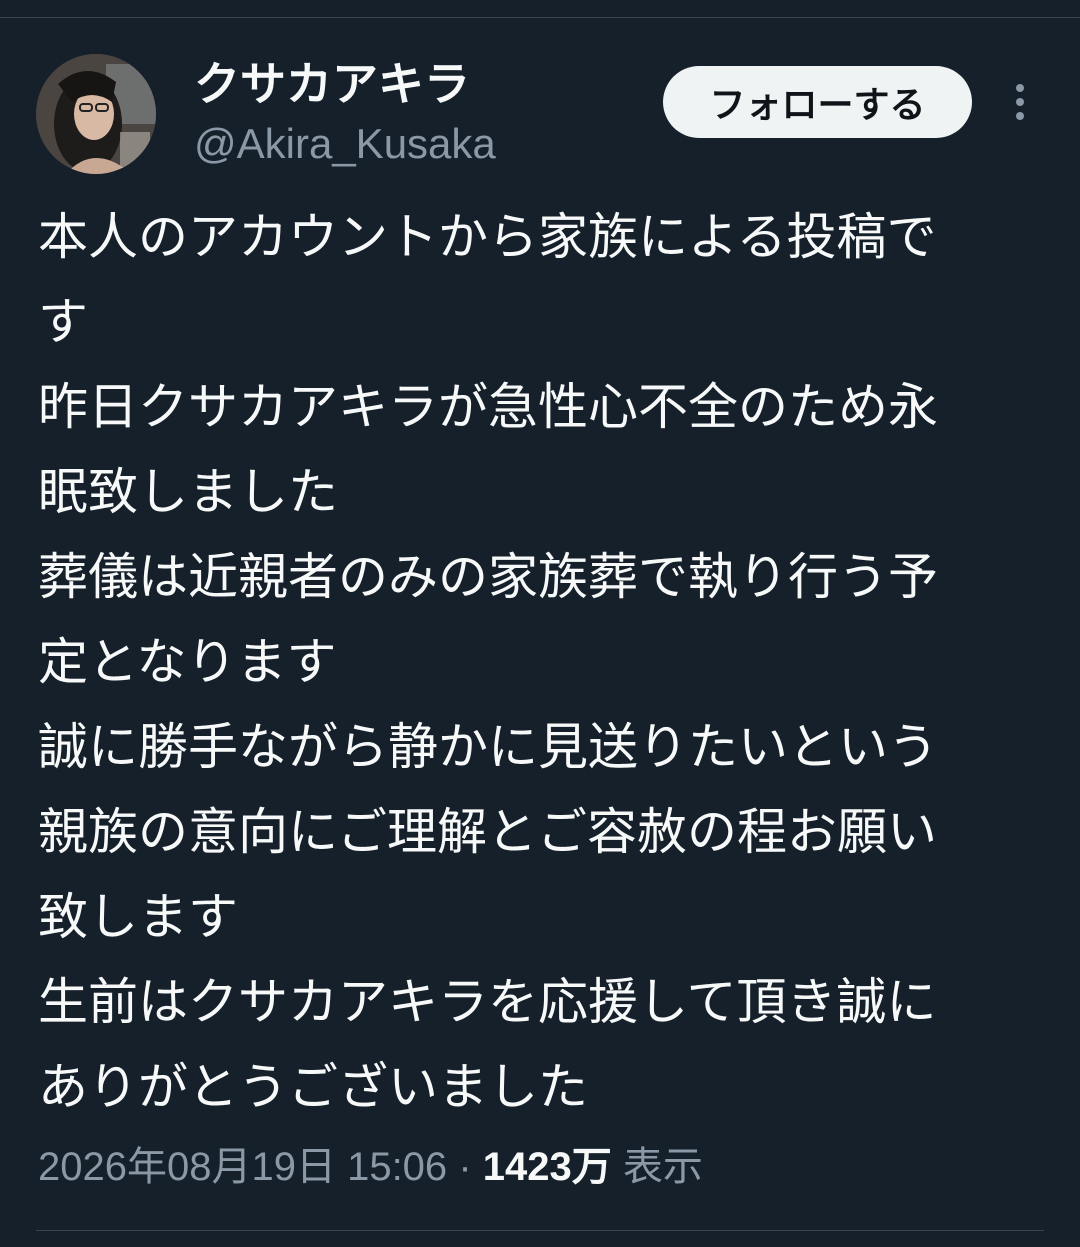 The height and width of the screenshot is (1247, 1080). Describe the element at coordinates (488, 577) in the screenshot. I see `tweet-line: 葬儀は近親者のみの家族葬で執り行う予` at that location.